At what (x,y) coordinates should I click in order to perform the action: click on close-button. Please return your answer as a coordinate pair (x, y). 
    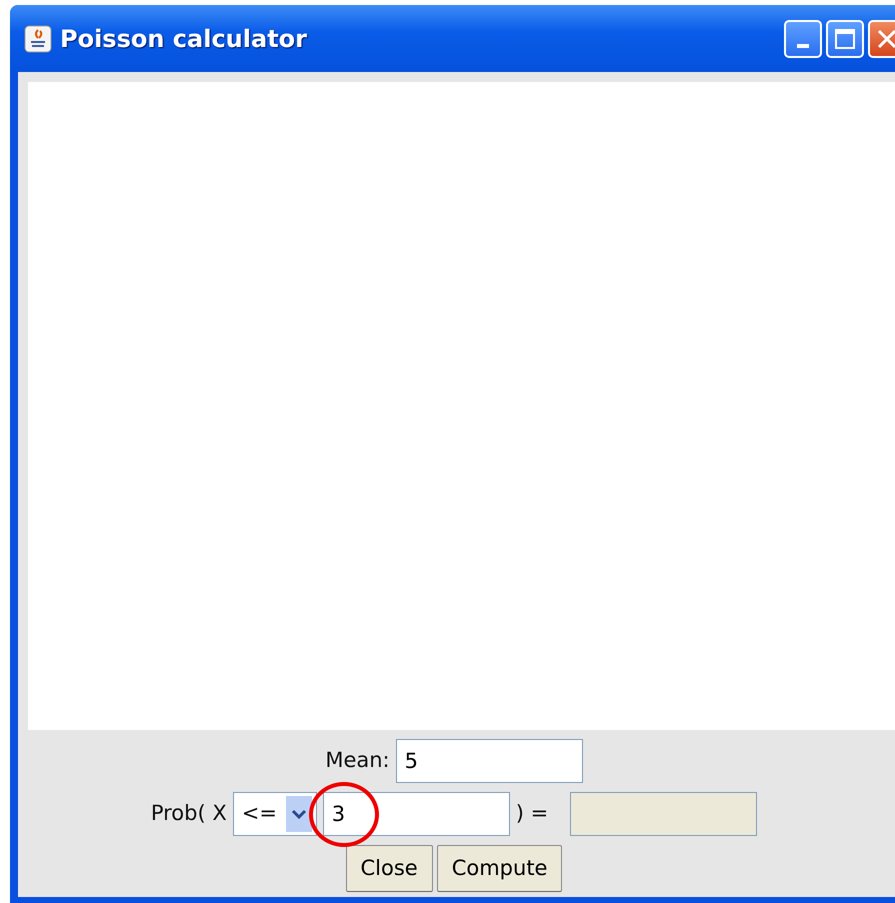
    Looking at the image, I should click on (881, 39).